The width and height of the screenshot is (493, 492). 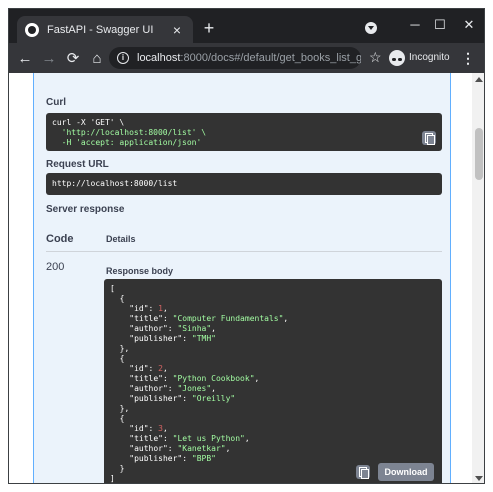 I want to click on json-string: "Kanetkar", so click(x=201, y=448).